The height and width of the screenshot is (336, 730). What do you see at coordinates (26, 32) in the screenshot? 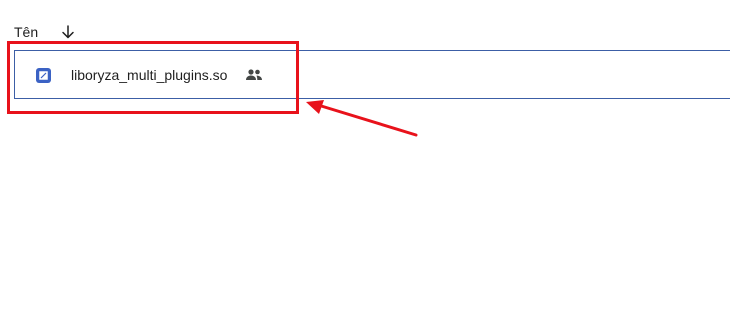
I see `name-column-label: Tên` at bounding box center [26, 32].